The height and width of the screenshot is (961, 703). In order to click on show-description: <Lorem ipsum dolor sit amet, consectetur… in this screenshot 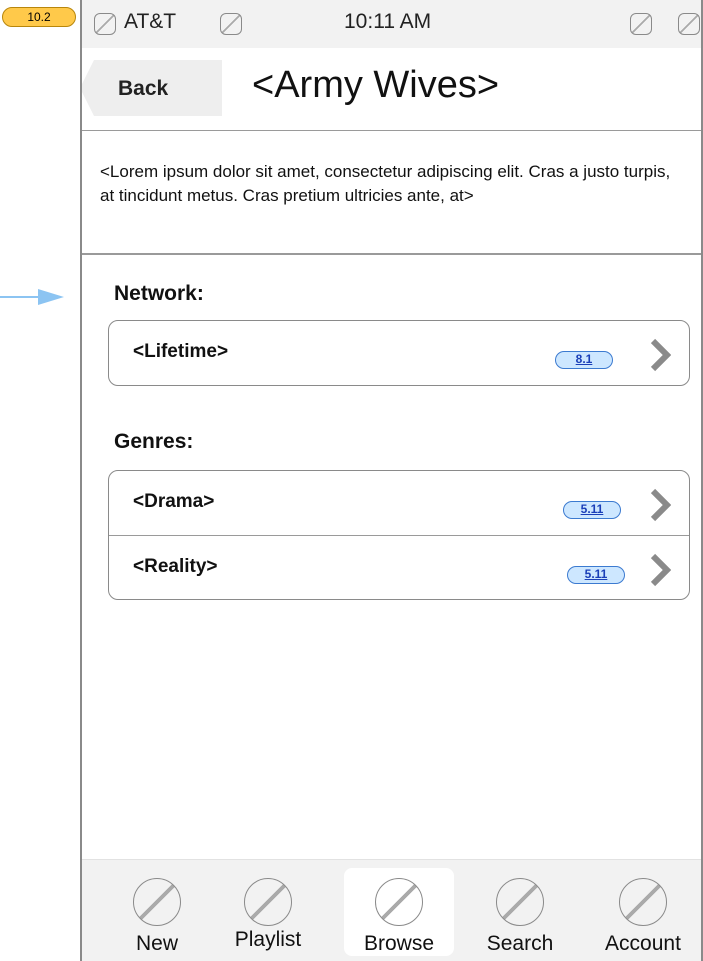, I will do `click(385, 183)`.